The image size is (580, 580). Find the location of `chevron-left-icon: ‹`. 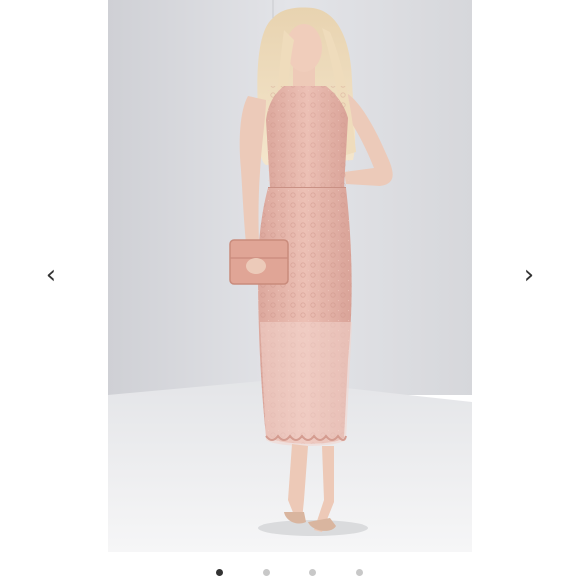

chevron-left-icon: ‹ is located at coordinates (51, 275).